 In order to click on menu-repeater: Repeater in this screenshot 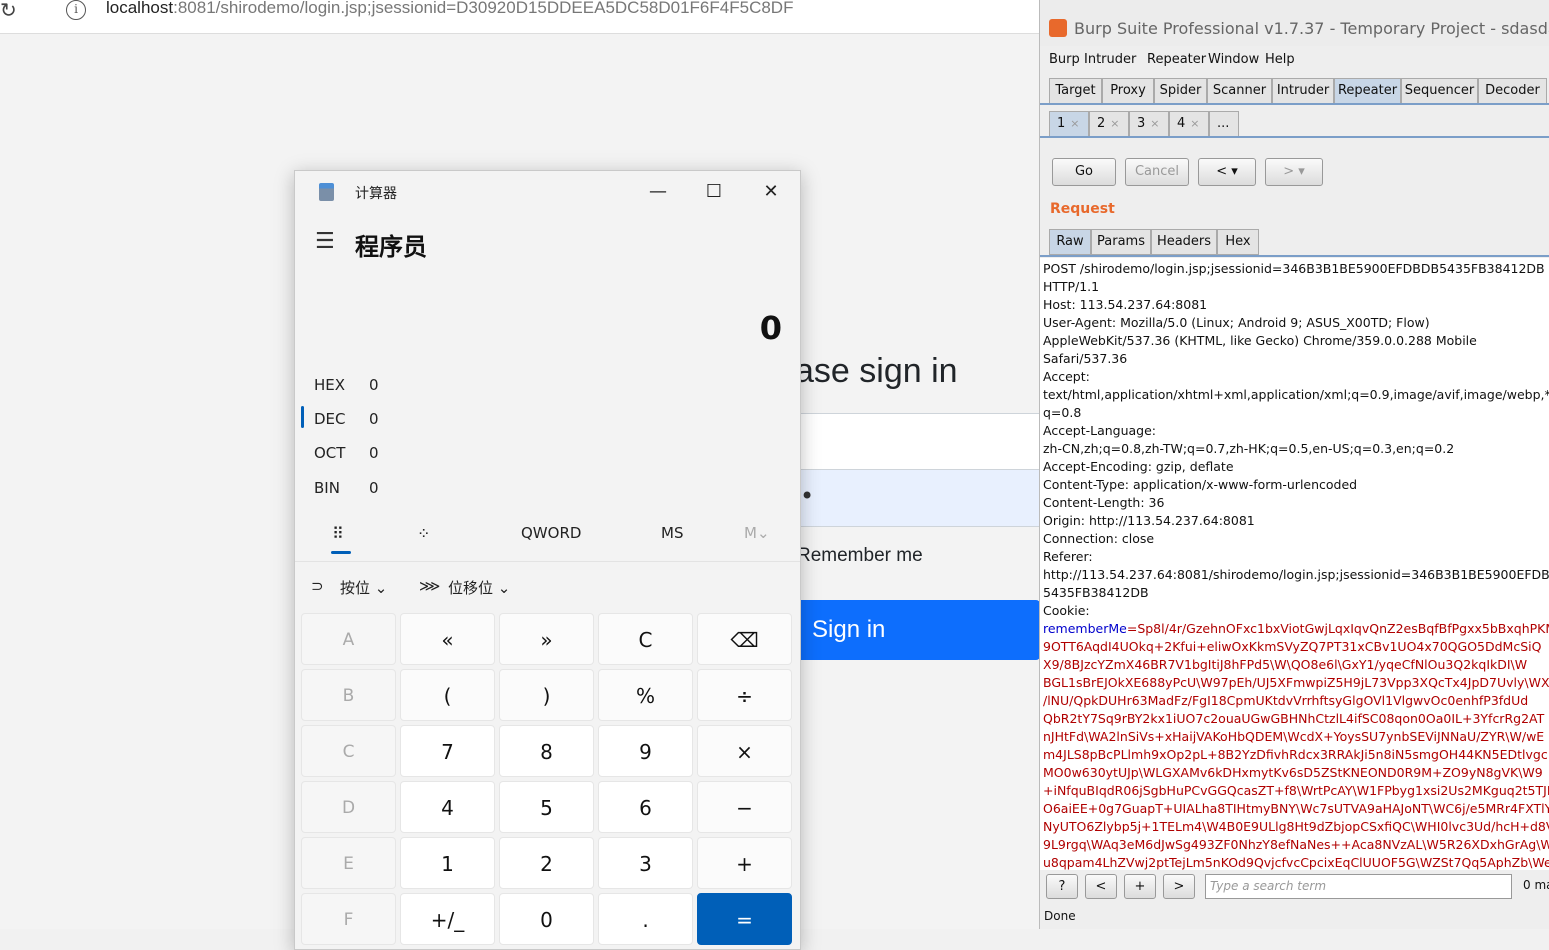, I will do `click(1176, 59)`.